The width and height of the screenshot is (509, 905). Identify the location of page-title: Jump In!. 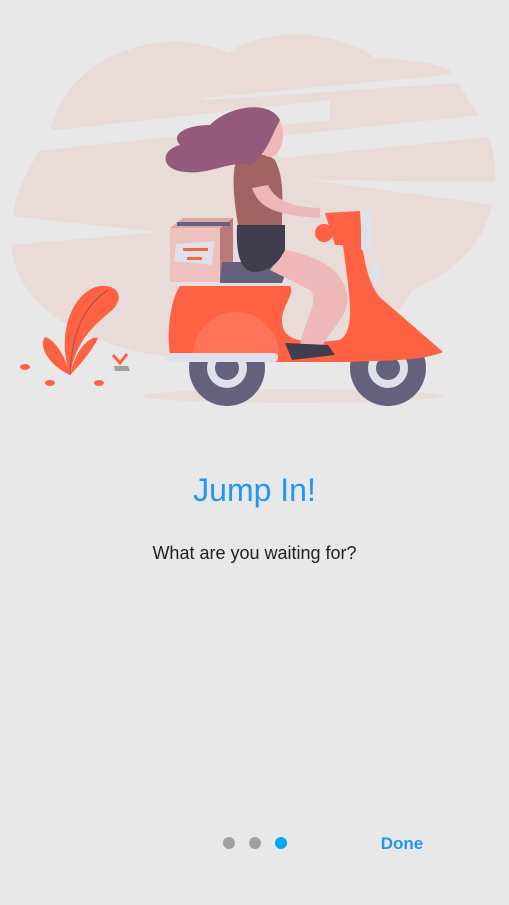
(254, 490).